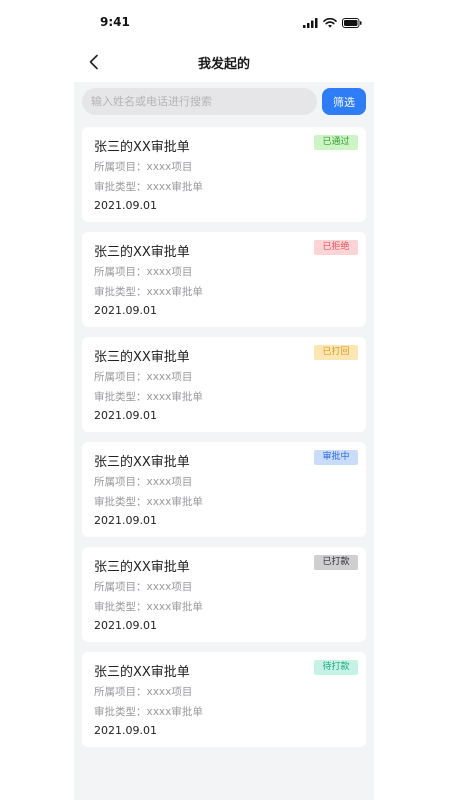 The height and width of the screenshot is (800, 450). Describe the element at coordinates (344, 101) in the screenshot. I see `filter-button: 筛选` at that location.